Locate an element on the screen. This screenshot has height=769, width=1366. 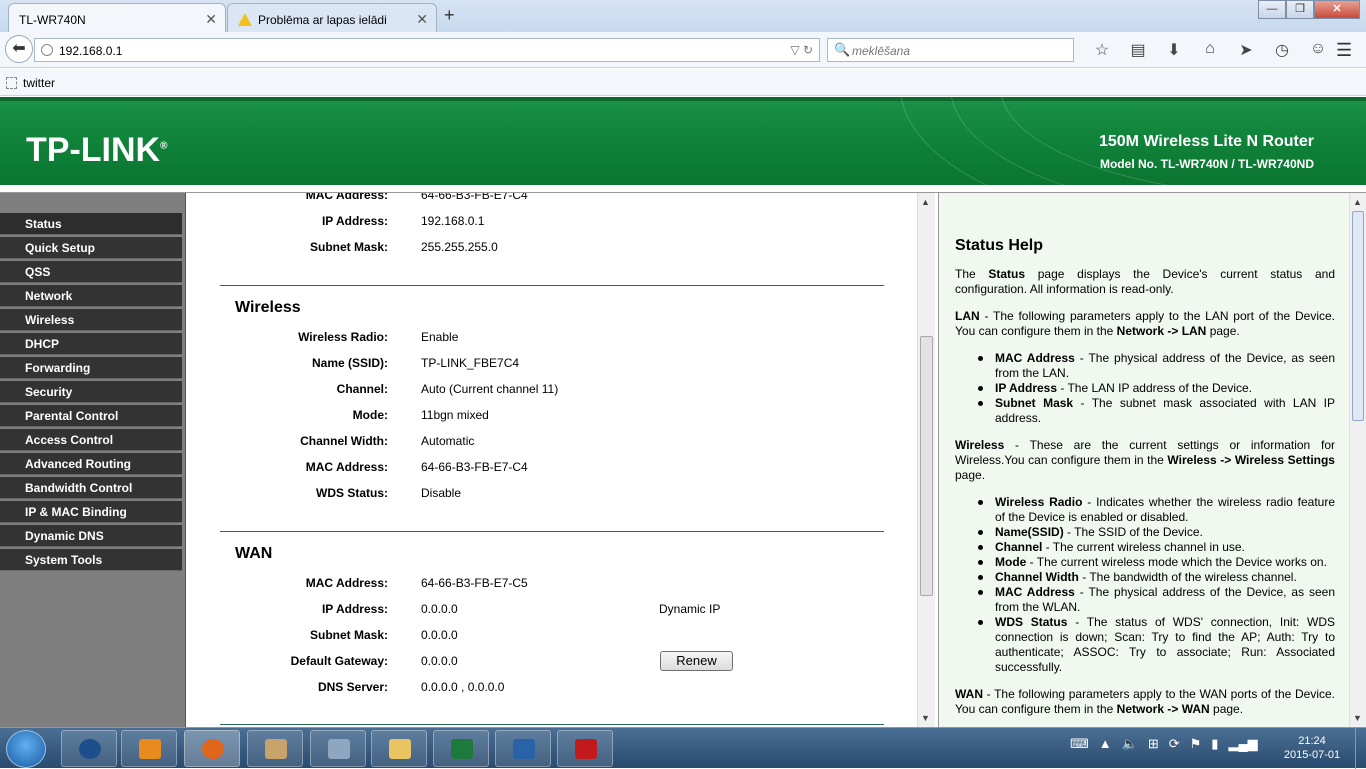
tab-label: Problēma ar lapas ielādi is located at coordinates (322, 20).